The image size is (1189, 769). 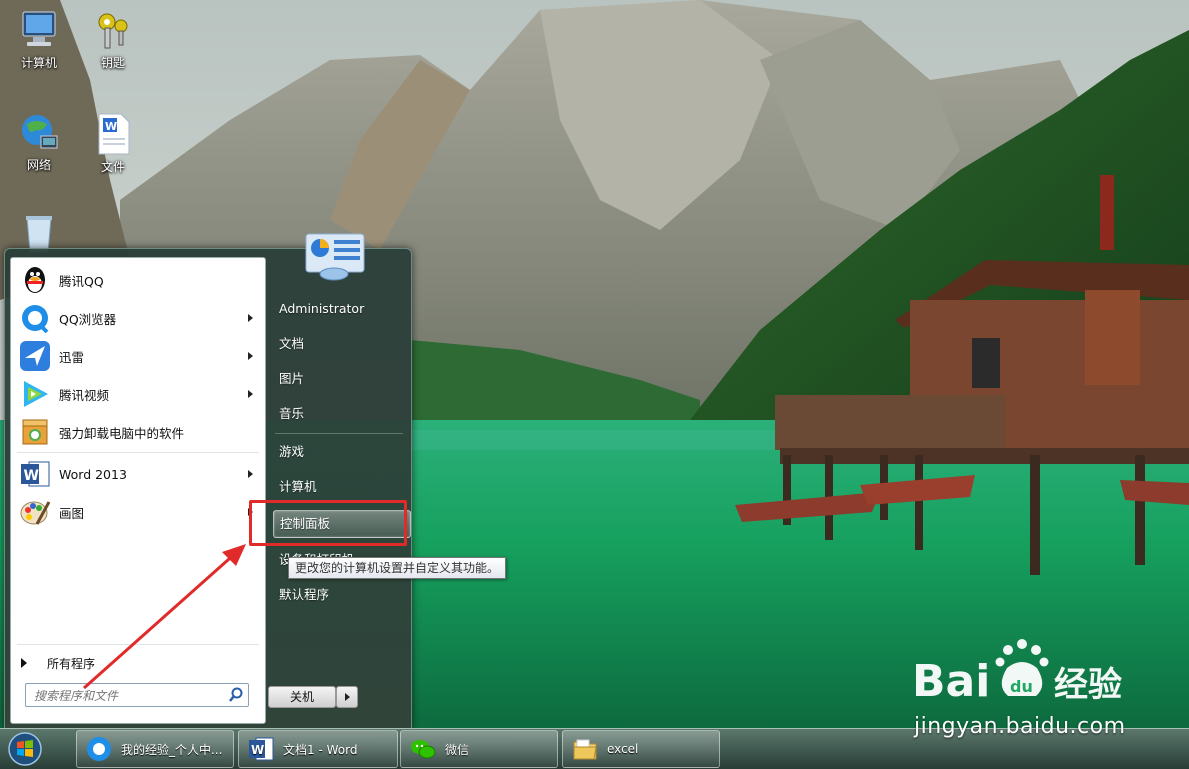 What do you see at coordinates (39, 132) in the screenshot?
I see `network-icon` at bounding box center [39, 132].